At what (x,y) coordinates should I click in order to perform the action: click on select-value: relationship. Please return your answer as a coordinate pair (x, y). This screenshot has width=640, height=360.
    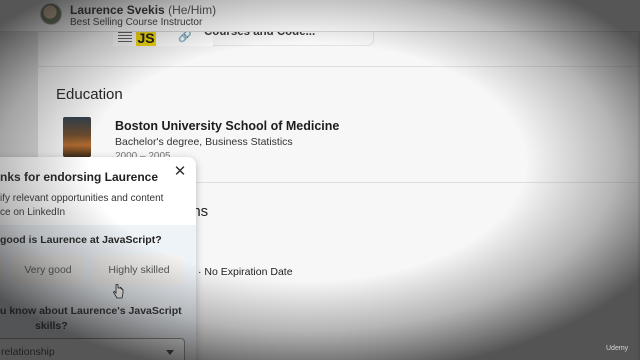
    Looking at the image, I should click on (28, 352).